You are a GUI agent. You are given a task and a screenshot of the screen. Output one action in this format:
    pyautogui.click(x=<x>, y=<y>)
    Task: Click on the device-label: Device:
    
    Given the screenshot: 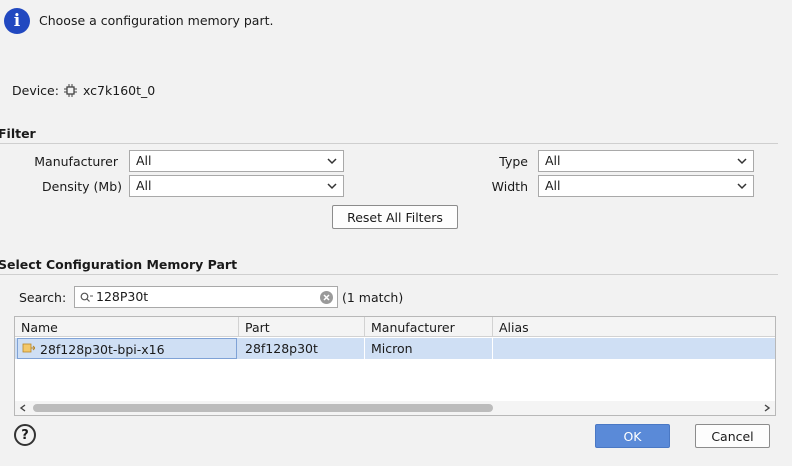 What is the action you would take?
    pyautogui.click(x=35, y=90)
    